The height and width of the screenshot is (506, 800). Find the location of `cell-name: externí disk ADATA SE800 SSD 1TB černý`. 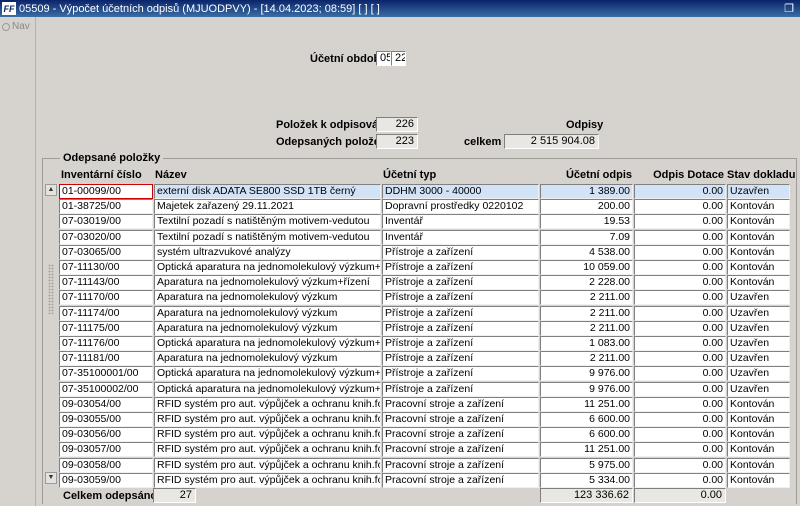

cell-name: externí disk ADATA SE800 SSD 1TB černý is located at coordinates (267, 191).